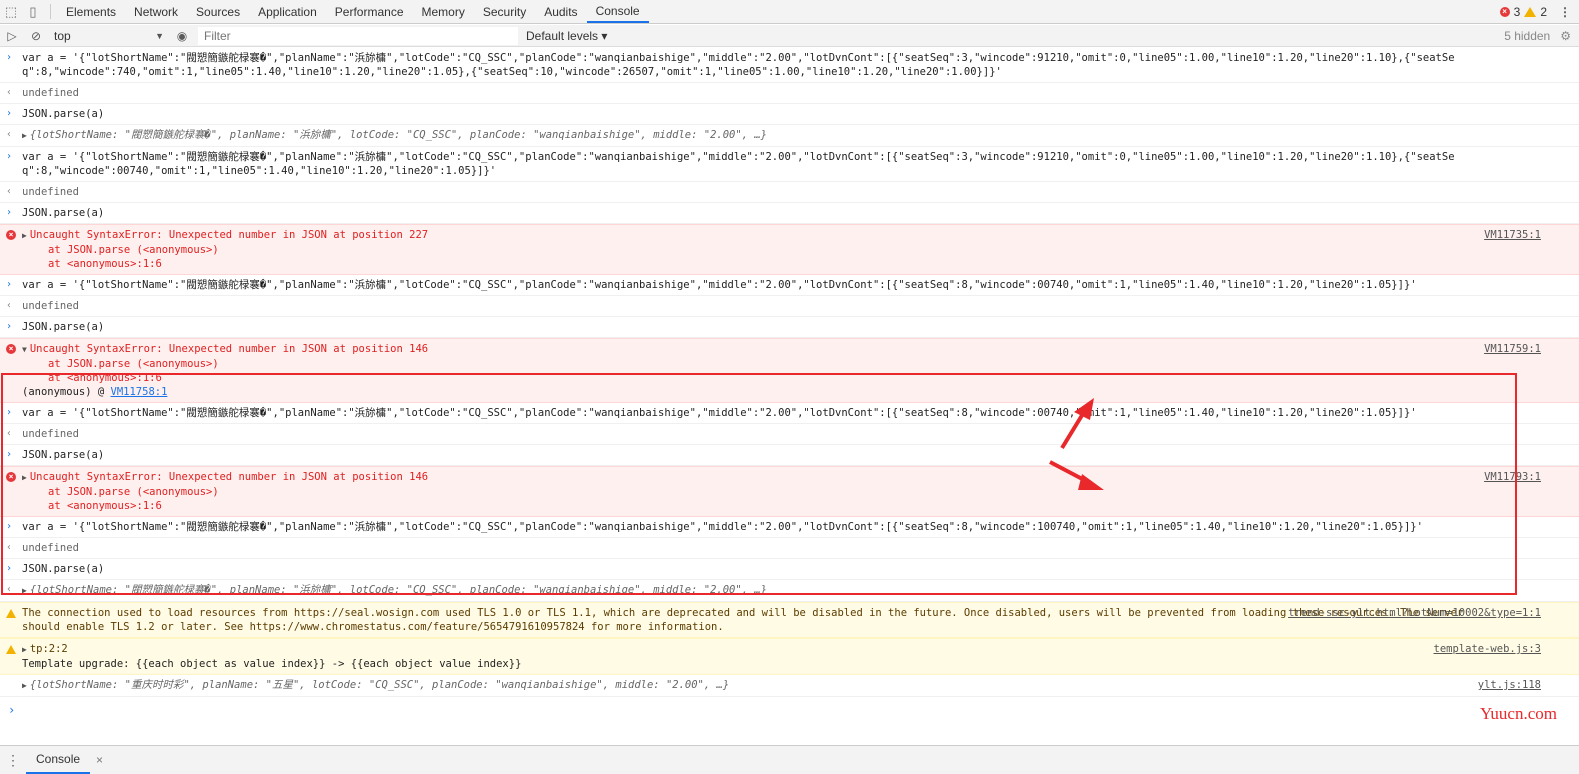 Image resolution: width=1579 pixels, height=774 pixels. What do you see at coordinates (1414, 613) in the screenshot?
I see `source-link: trend-ssc-ylt.html?LotNum=10002&type=1:1` at bounding box center [1414, 613].